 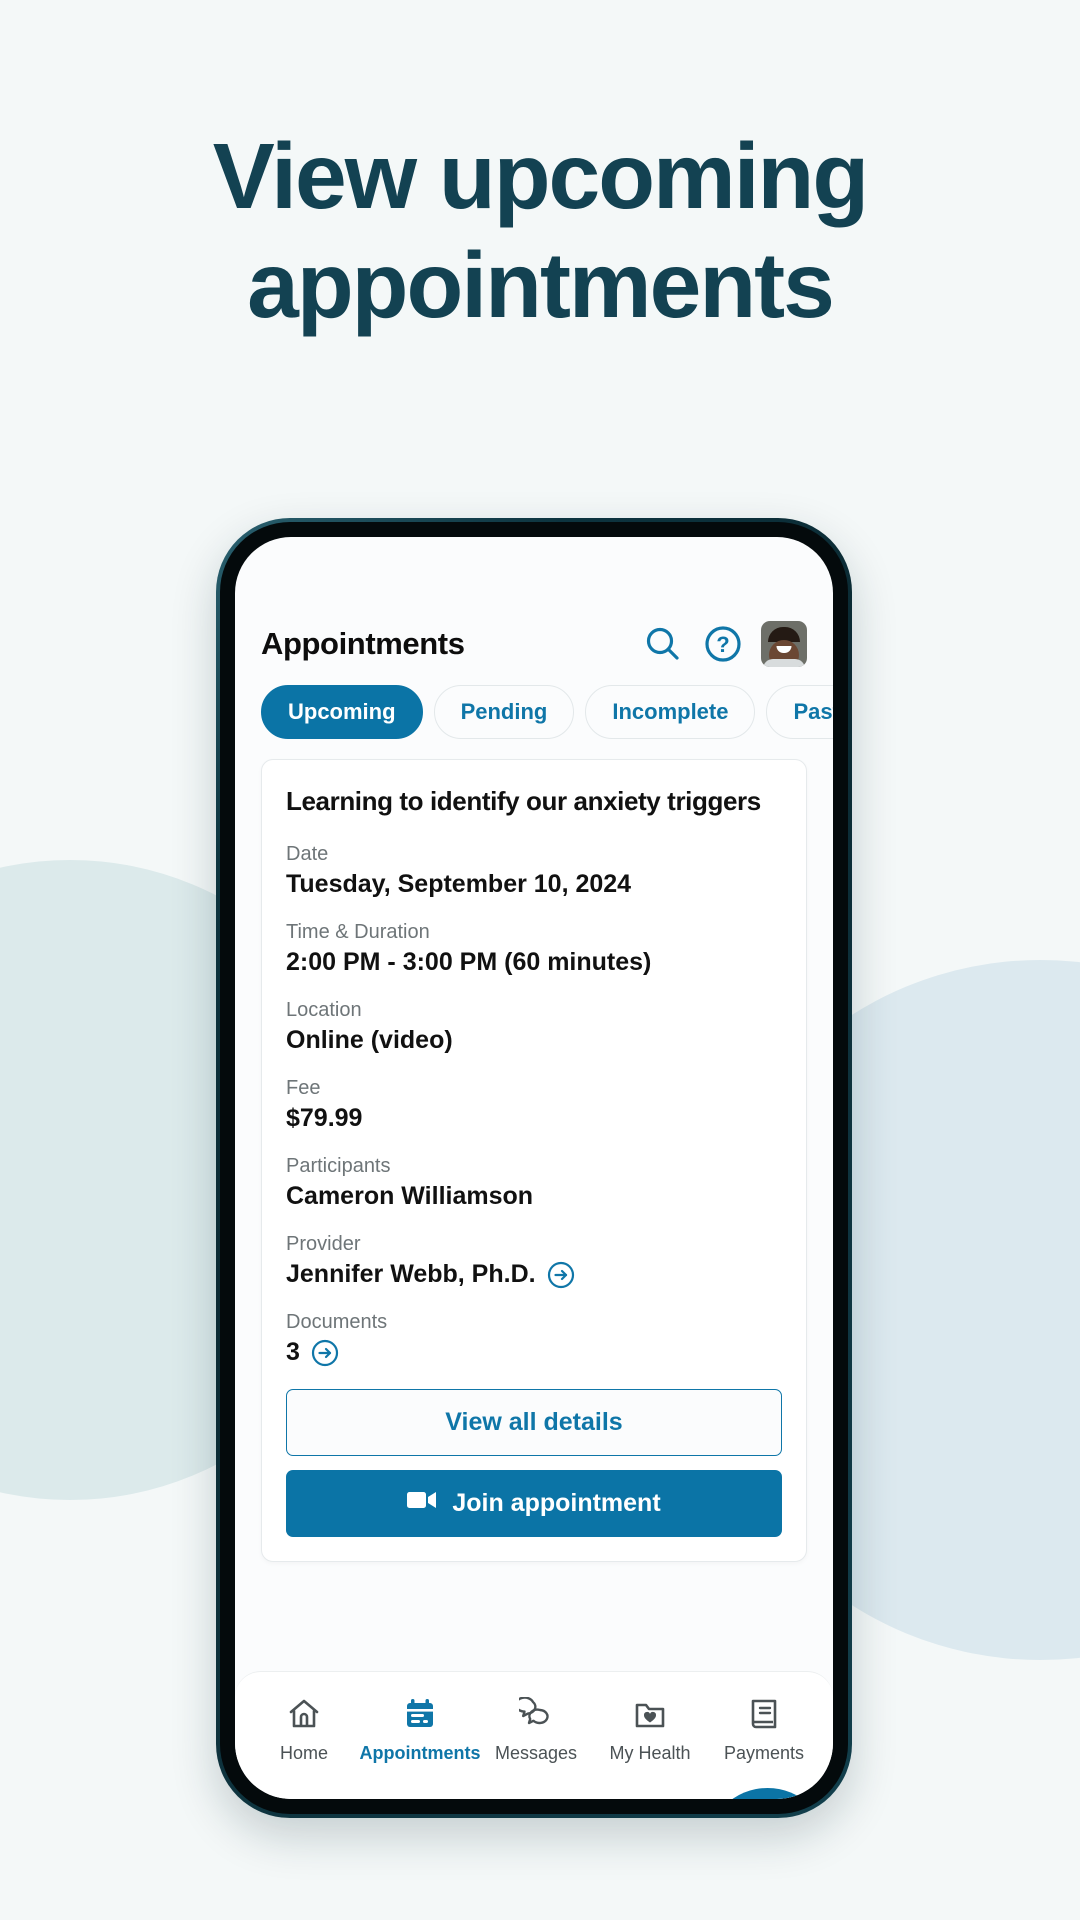 I want to click on field-label: Participants, so click(x=338, y=1166).